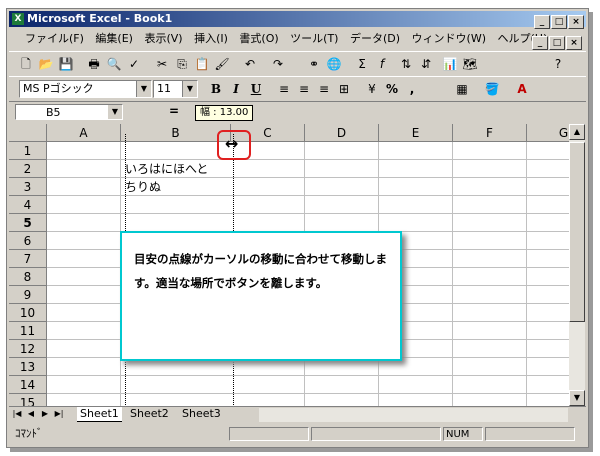  I want to click on open-icon: 📂, so click(46, 64).